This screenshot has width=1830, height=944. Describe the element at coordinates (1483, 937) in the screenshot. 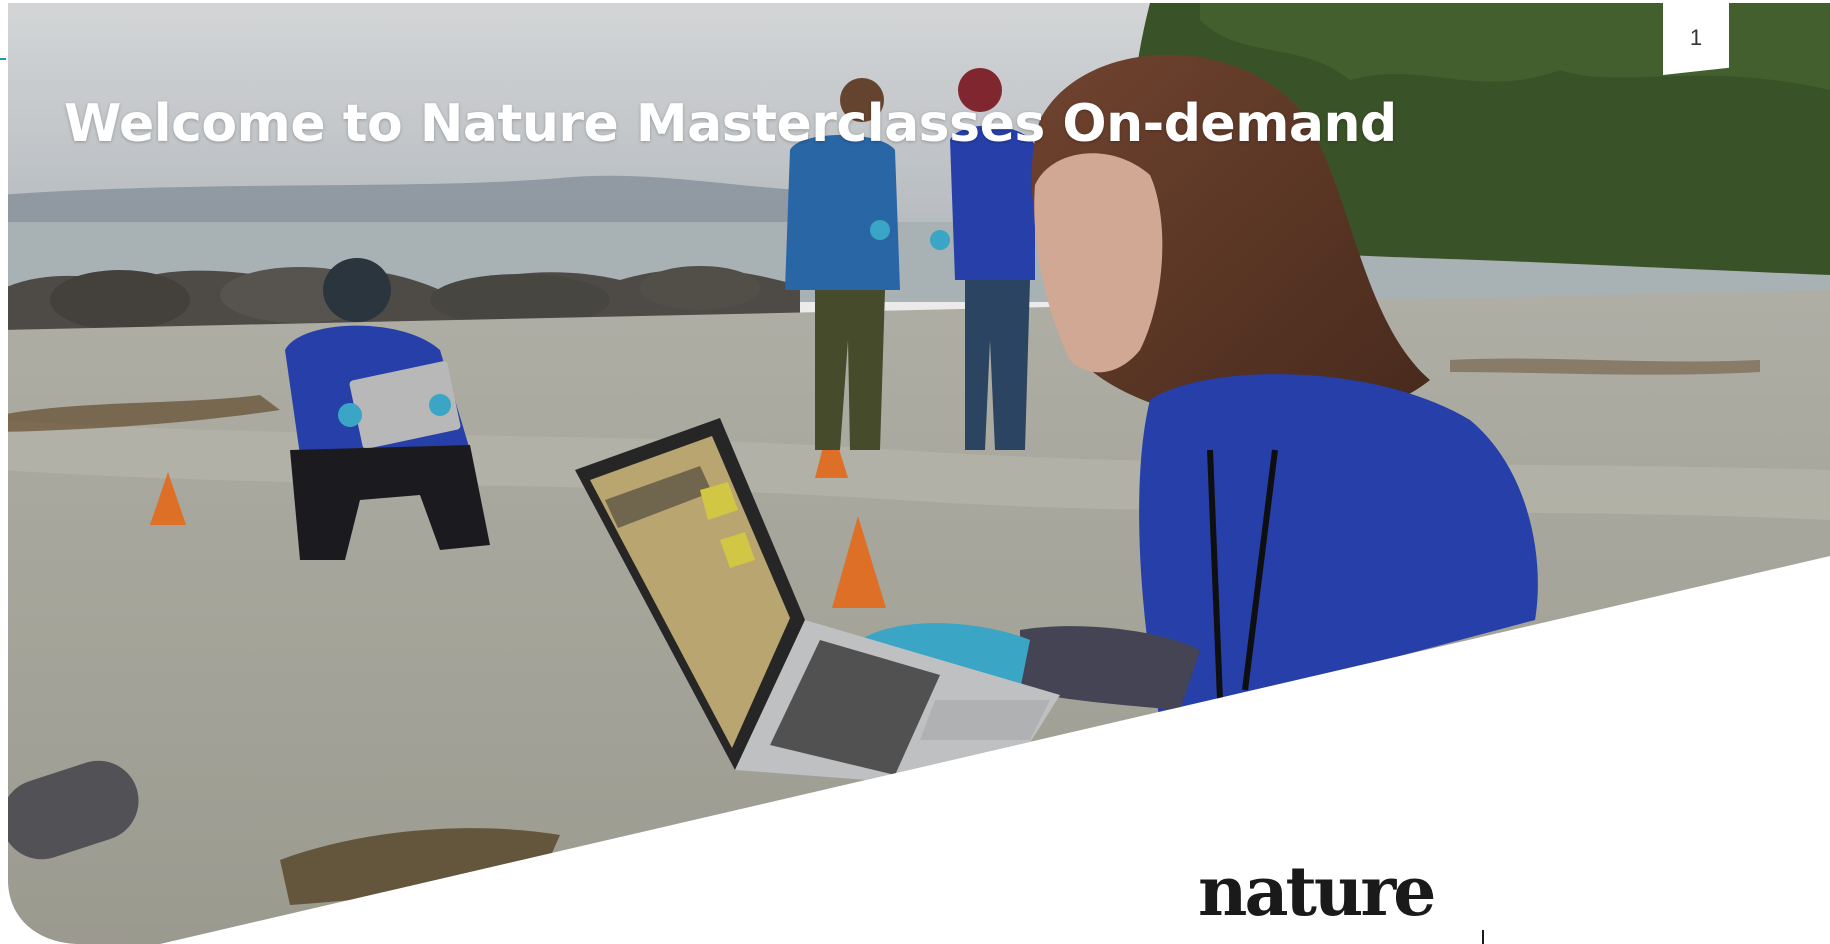

I see `logo-mark` at that location.